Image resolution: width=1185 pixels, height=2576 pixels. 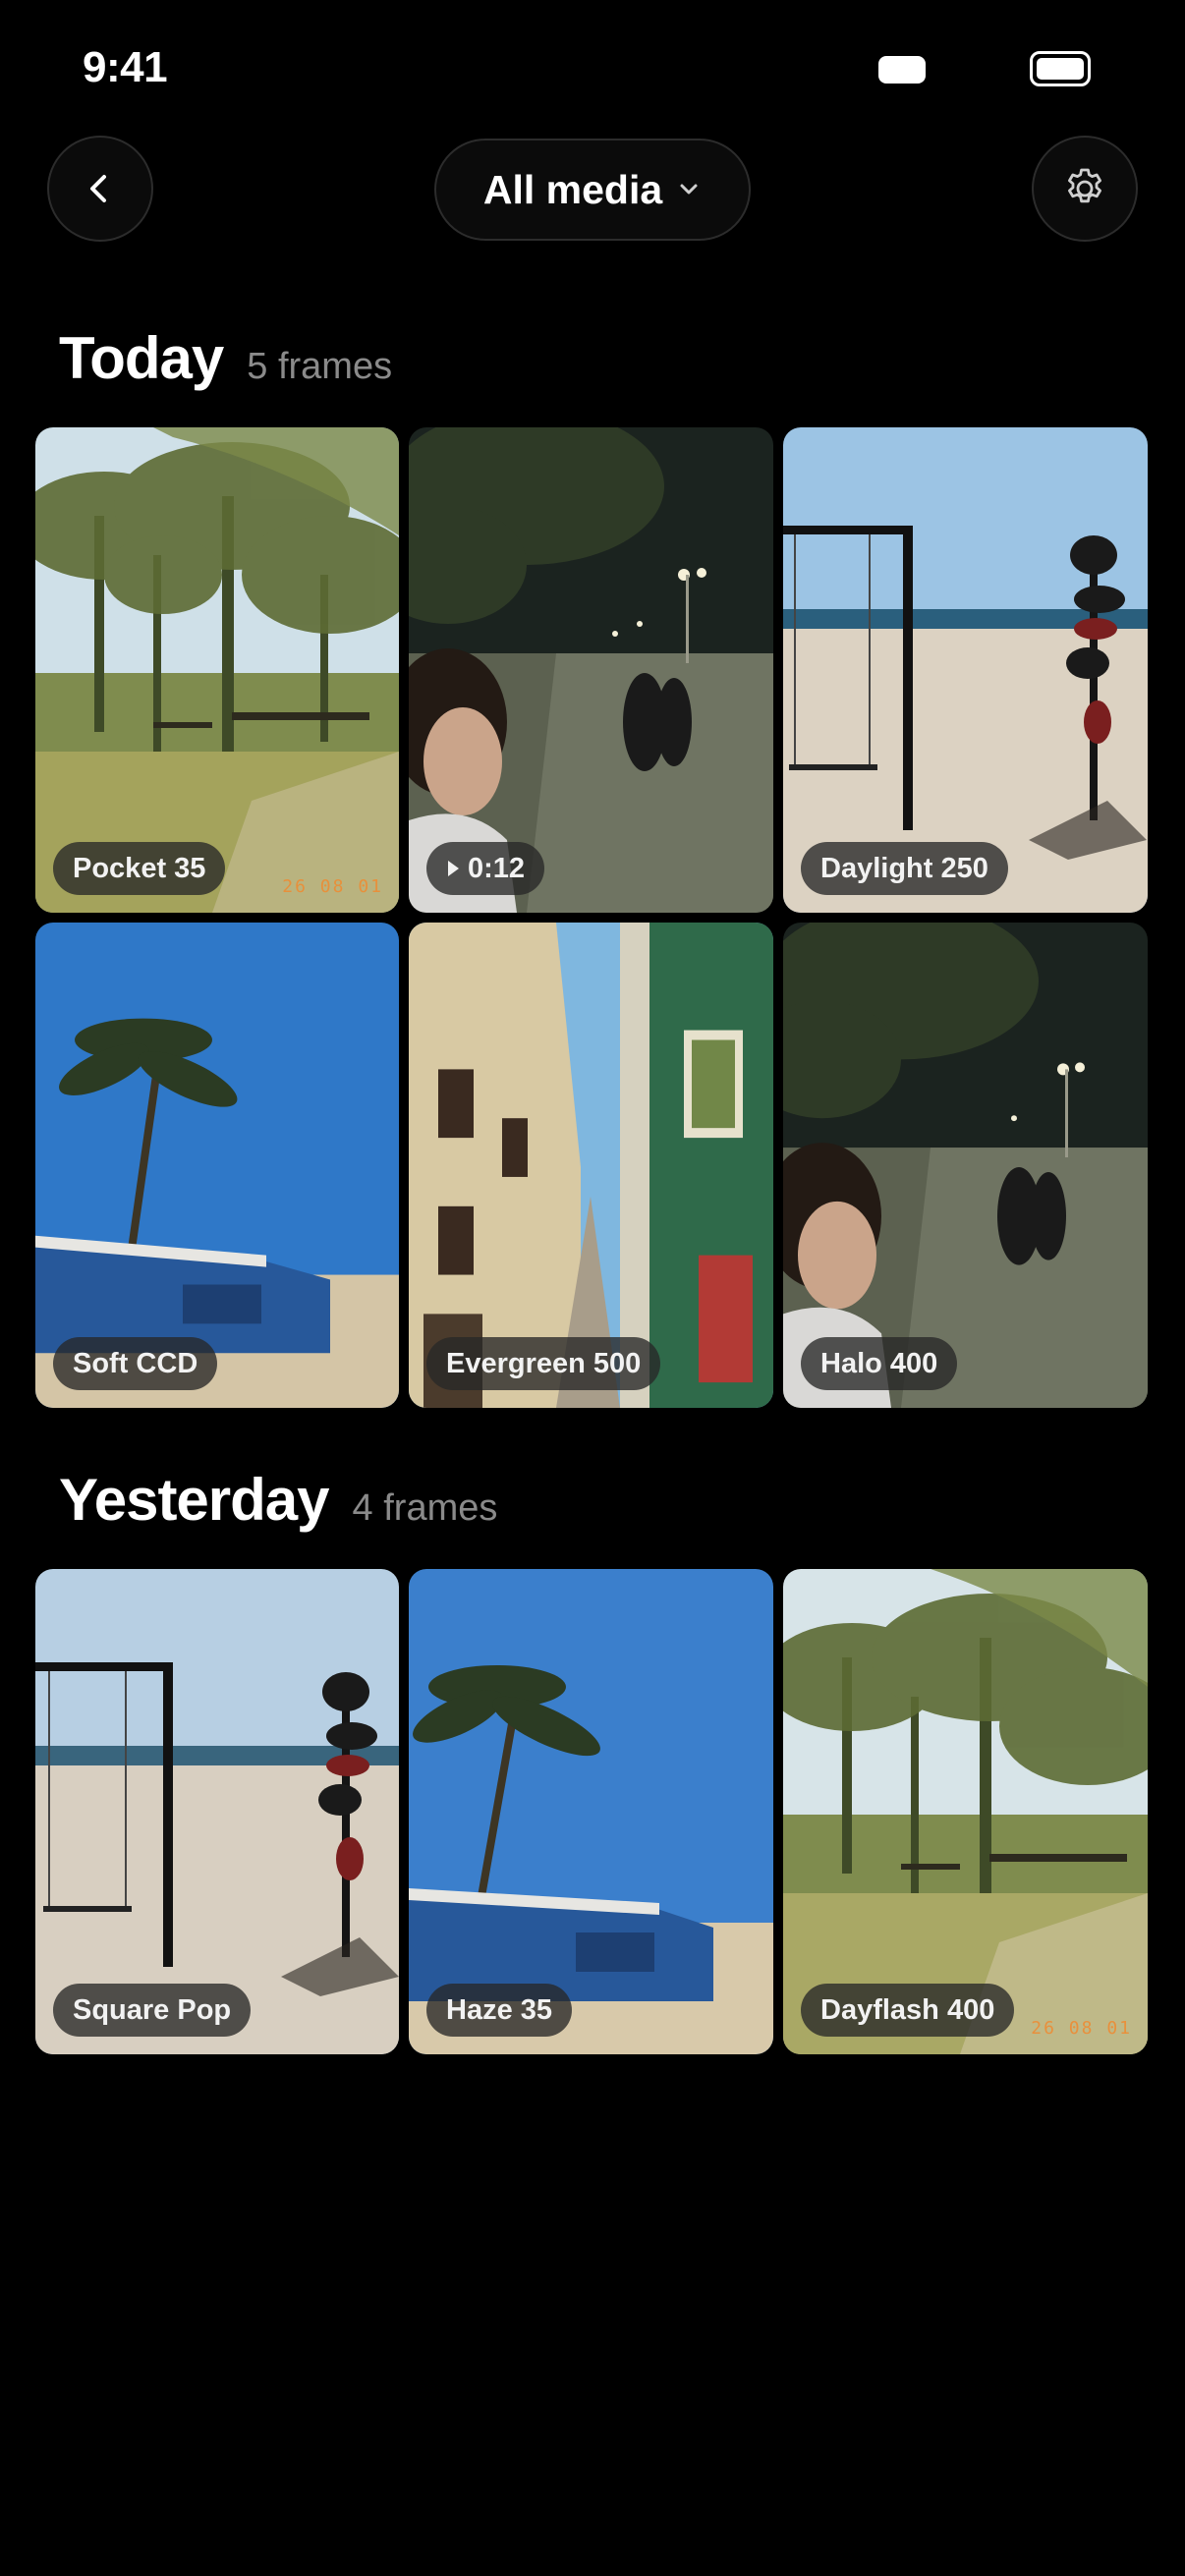 I want to click on play-icon, so click(x=454, y=868).